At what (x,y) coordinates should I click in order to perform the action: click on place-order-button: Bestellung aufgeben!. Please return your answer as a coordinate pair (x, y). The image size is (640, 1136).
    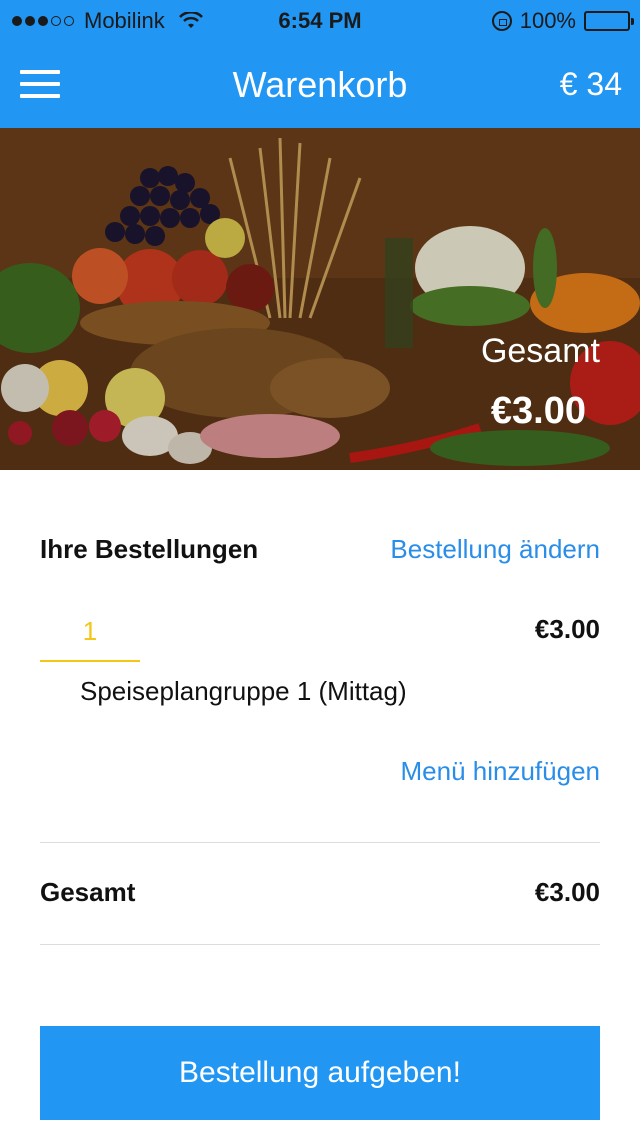
    Looking at the image, I should click on (320, 1073).